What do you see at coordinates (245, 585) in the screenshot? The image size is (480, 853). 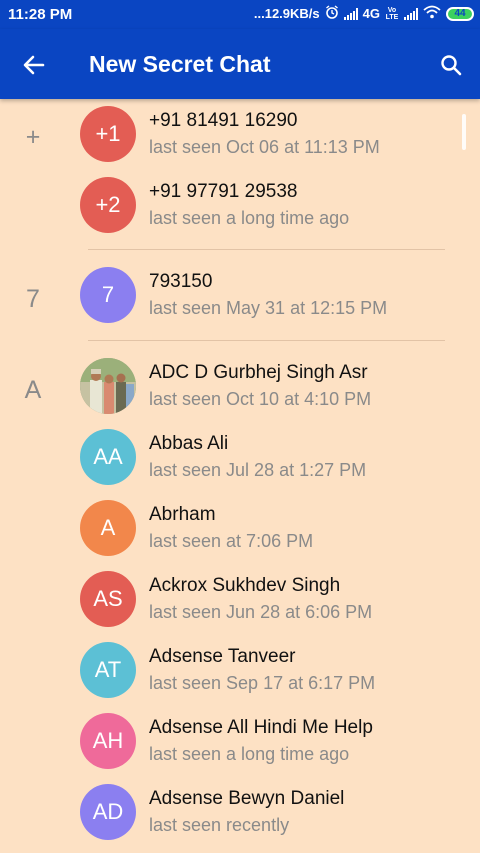 I see `contact-name: Ackrox Sukhdev Singh` at bounding box center [245, 585].